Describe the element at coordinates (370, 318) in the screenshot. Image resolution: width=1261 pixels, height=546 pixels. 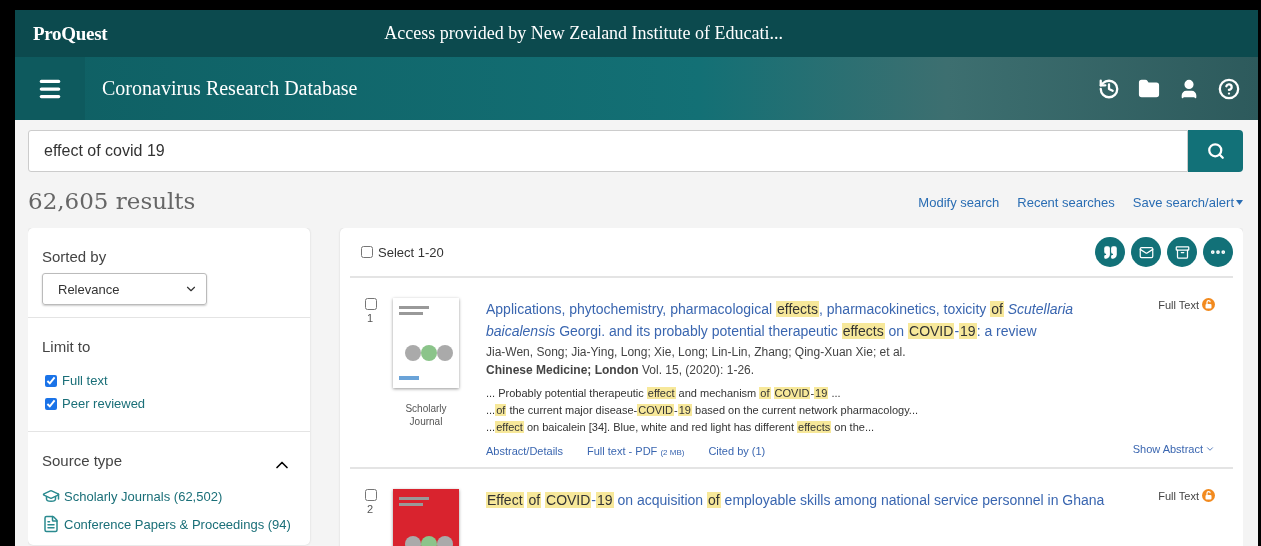
I see `result-number: 1` at that location.